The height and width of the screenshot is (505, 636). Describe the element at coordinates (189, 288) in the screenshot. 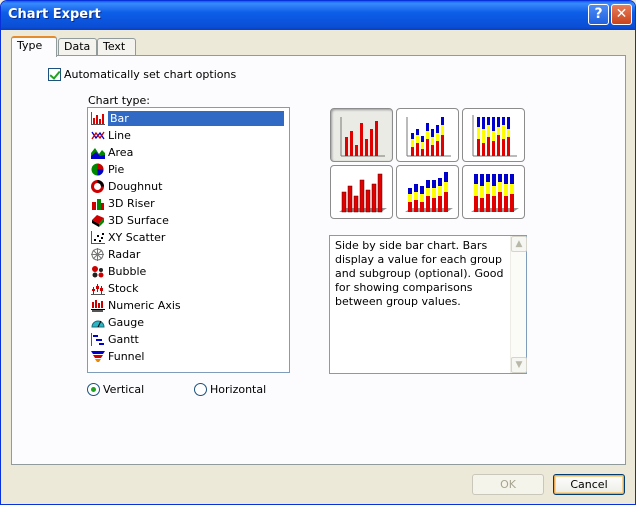

I see `list-item-stock: Stock` at that location.